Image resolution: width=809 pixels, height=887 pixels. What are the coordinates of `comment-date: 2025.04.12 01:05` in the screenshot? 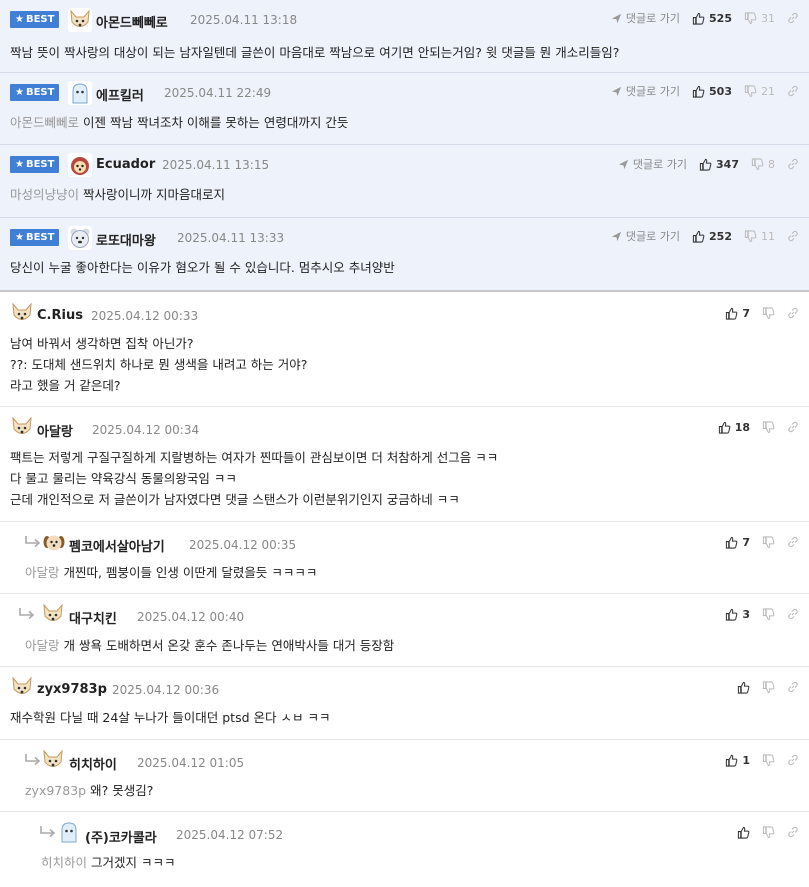 It's located at (191, 763).